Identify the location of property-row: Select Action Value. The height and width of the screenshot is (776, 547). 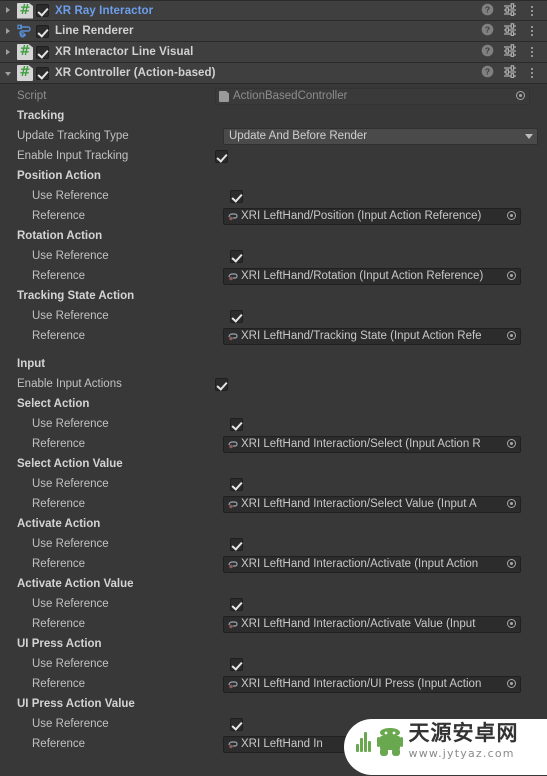
(273, 464).